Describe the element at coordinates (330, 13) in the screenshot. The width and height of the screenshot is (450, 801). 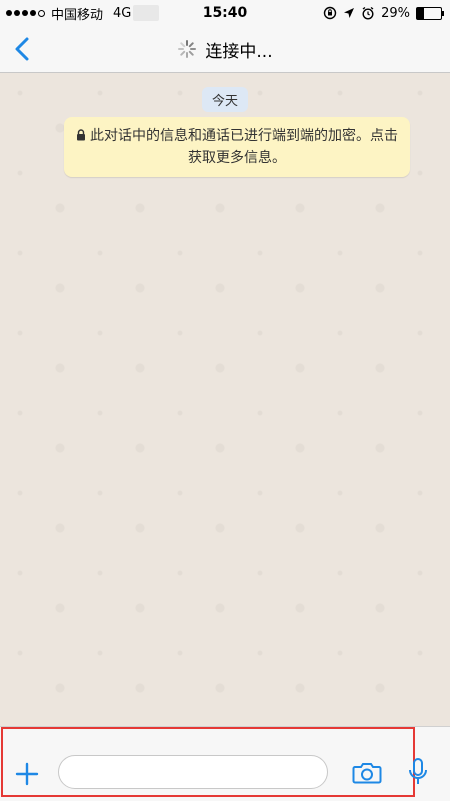
I see `rotation-lock-icon` at that location.